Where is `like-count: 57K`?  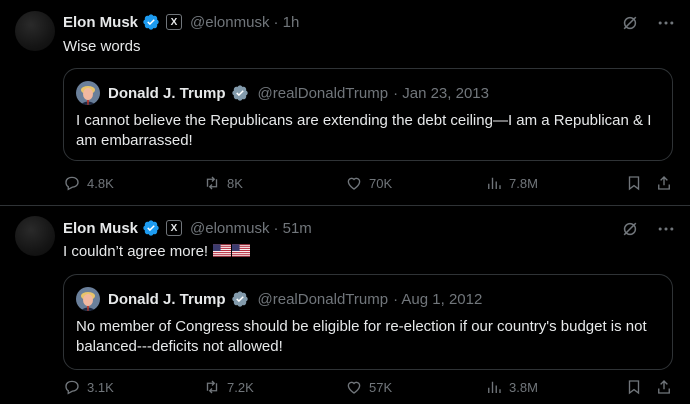 like-count: 57K is located at coordinates (381, 387).